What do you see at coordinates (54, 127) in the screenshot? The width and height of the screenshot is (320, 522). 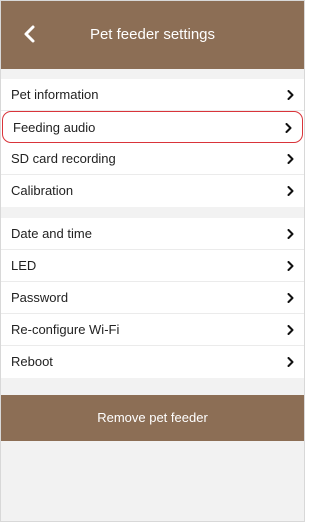 I see `settings-item-label: Feeding audio` at bounding box center [54, 127].